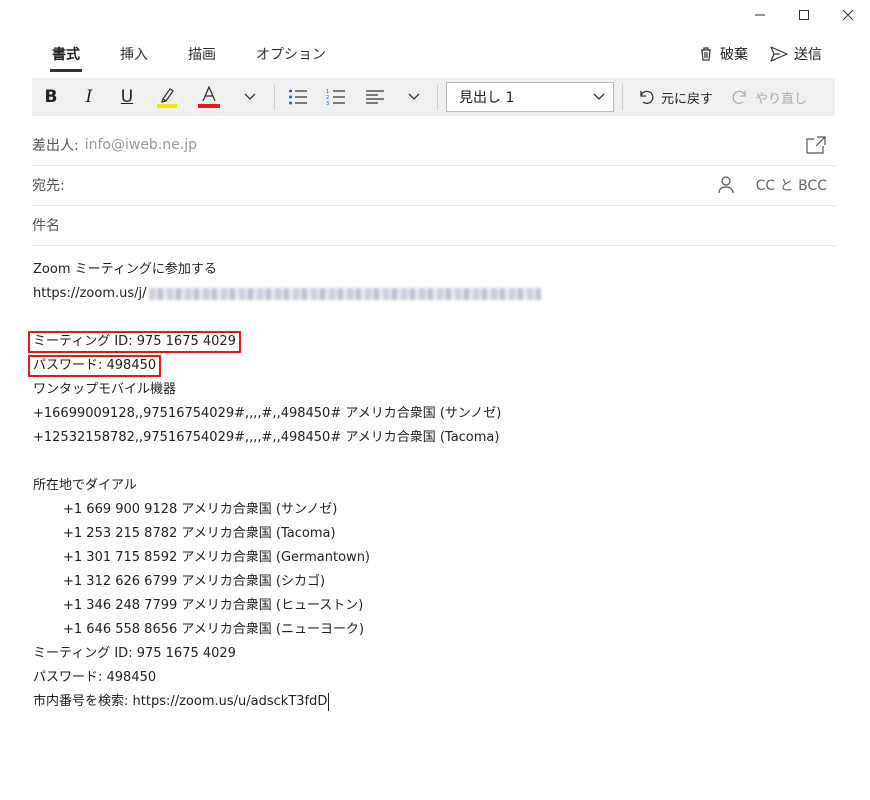 This screenshot has height=800, width=870. I want to click on cc-bcc-button: CC と BCC, so click(791, 185).